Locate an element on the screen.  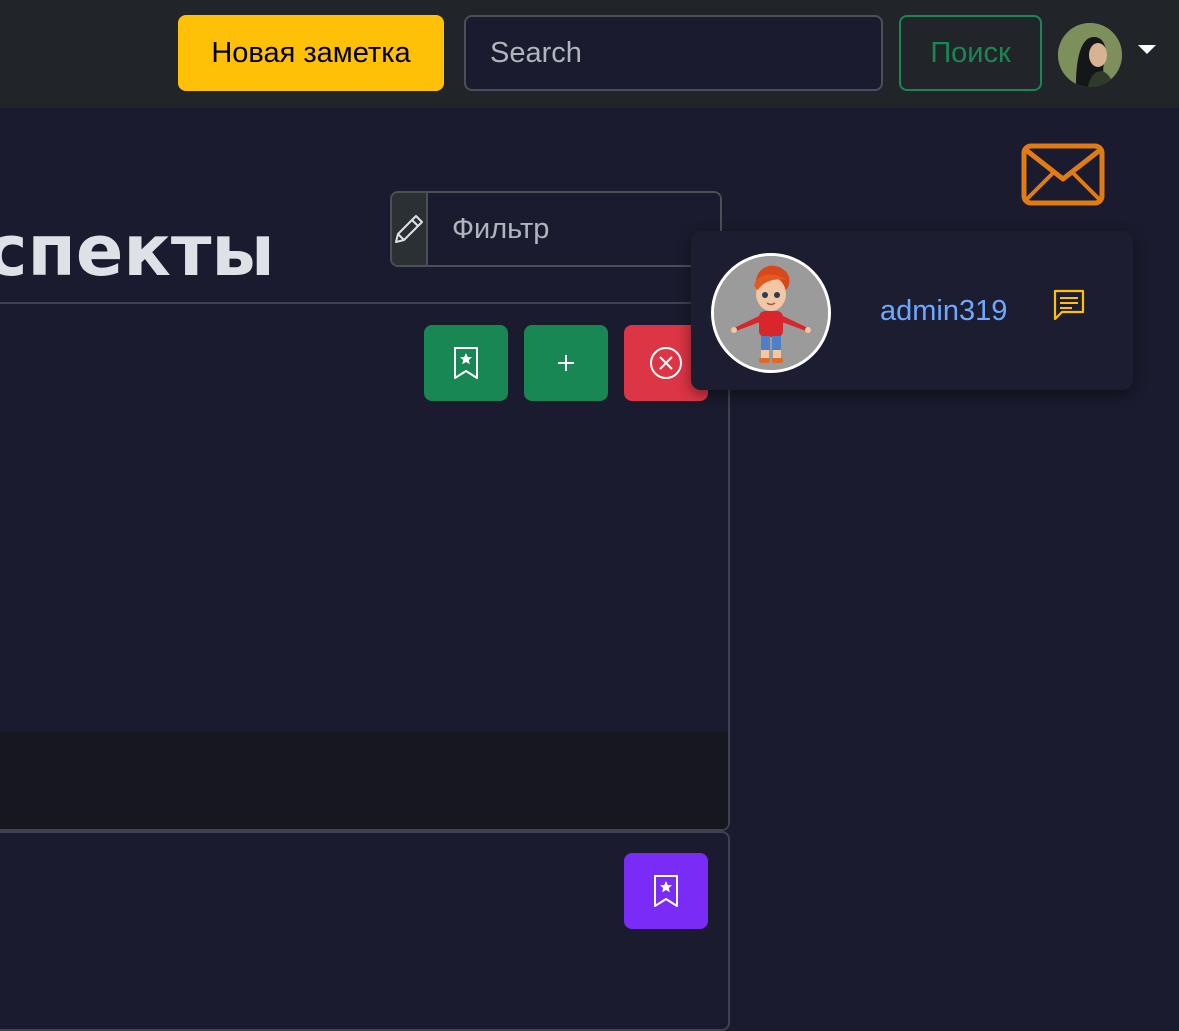
search-input is located at coordinates (673, 53).